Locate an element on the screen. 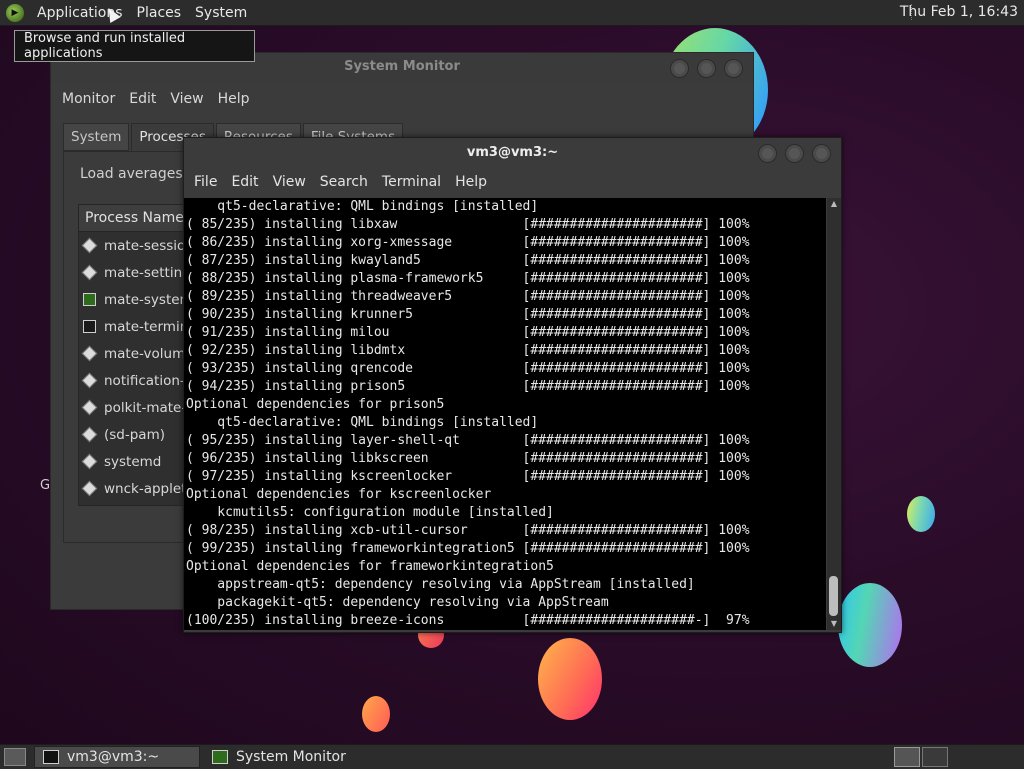  process-name: polkit-mate-a is located at coordinates (149, 407).